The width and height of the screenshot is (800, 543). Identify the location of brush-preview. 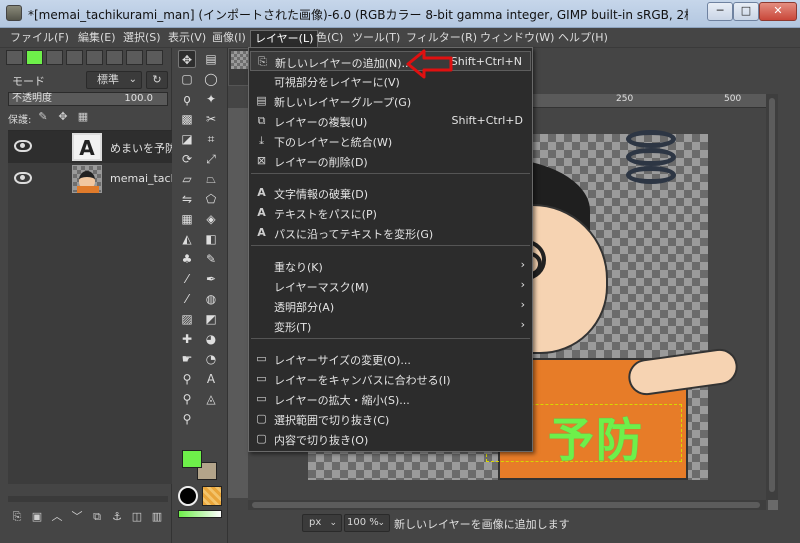
(188, 496).